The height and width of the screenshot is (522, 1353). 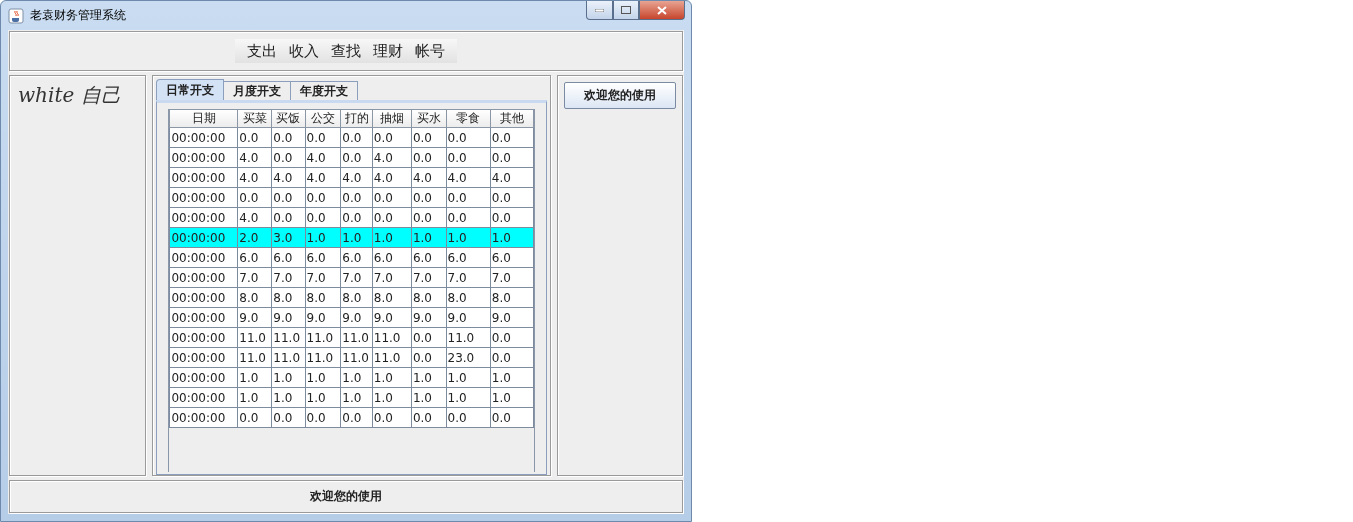 I want to click on minimize-button, so click(x=599, y=10).